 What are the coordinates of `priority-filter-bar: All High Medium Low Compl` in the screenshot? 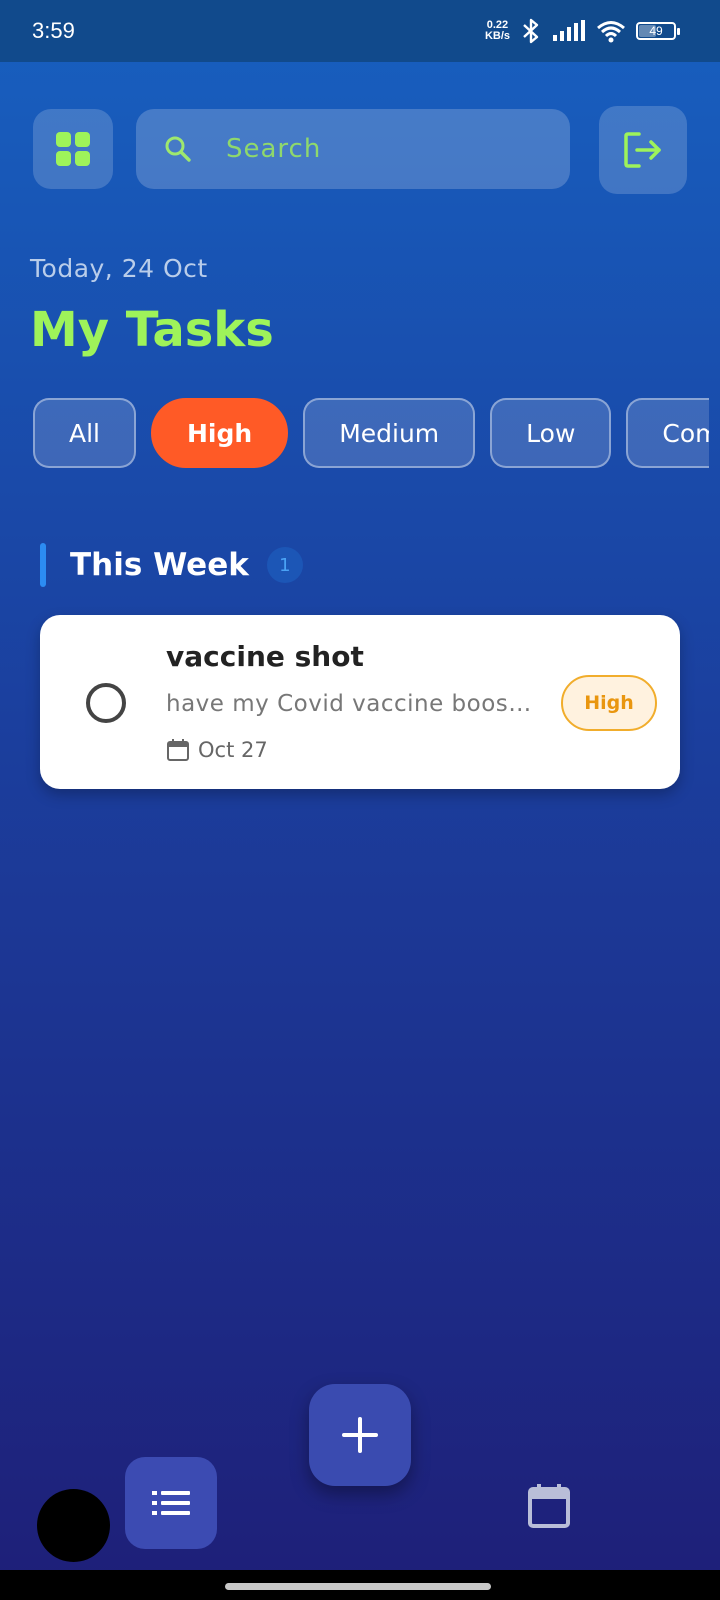 It's located at (371, 433).